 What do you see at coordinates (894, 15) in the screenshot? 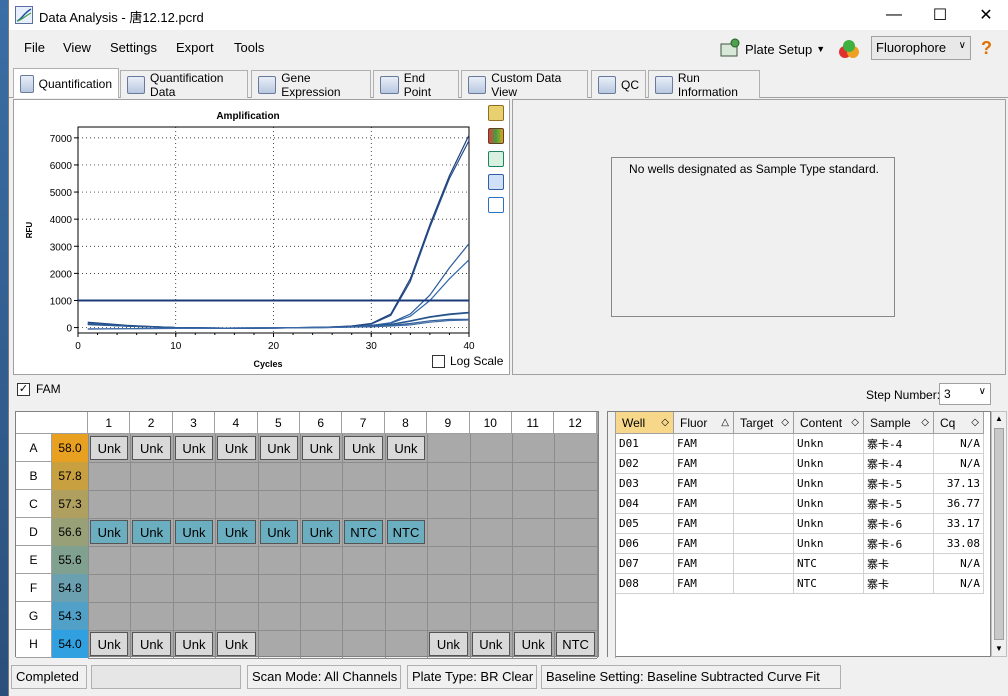
I see `minimize-button: —` at bounding box center [894, 15].